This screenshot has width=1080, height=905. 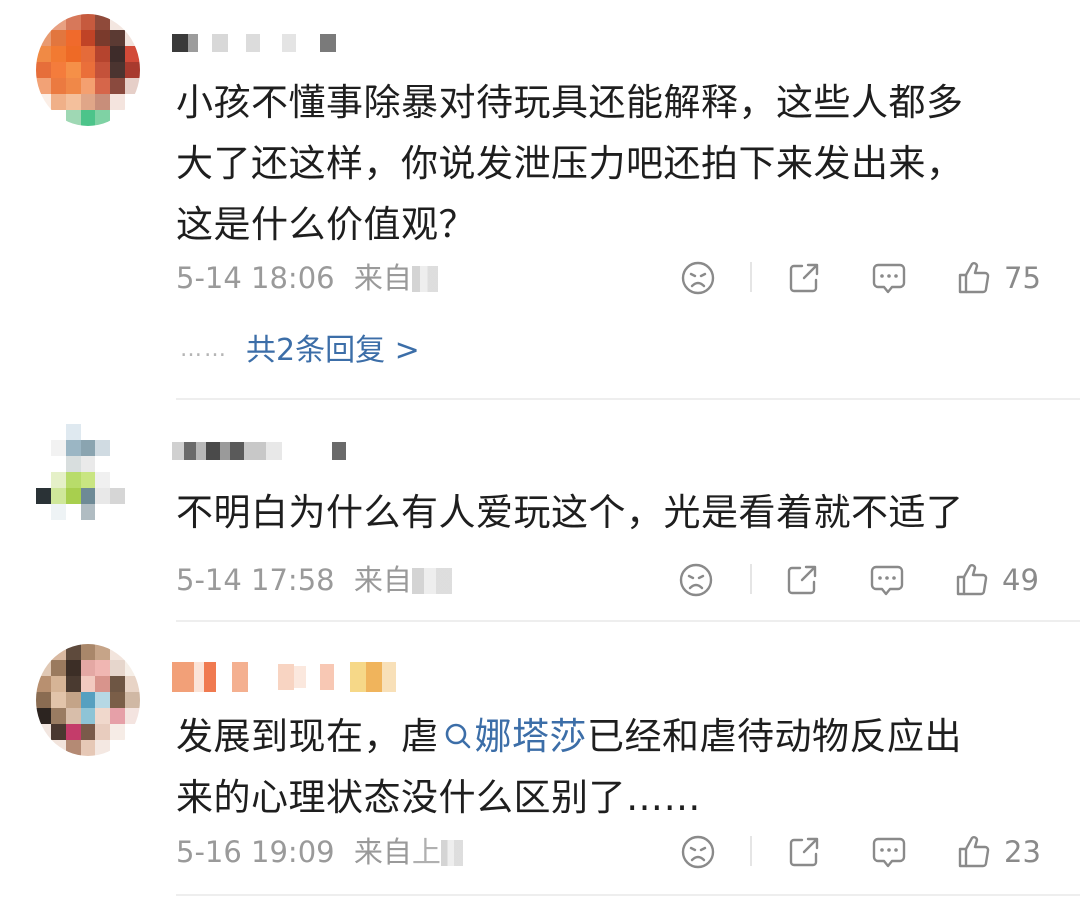 What do you see at coordinates (457, 736) in the screenshot?
I see `search-icon` at bounding box center [457, 736].